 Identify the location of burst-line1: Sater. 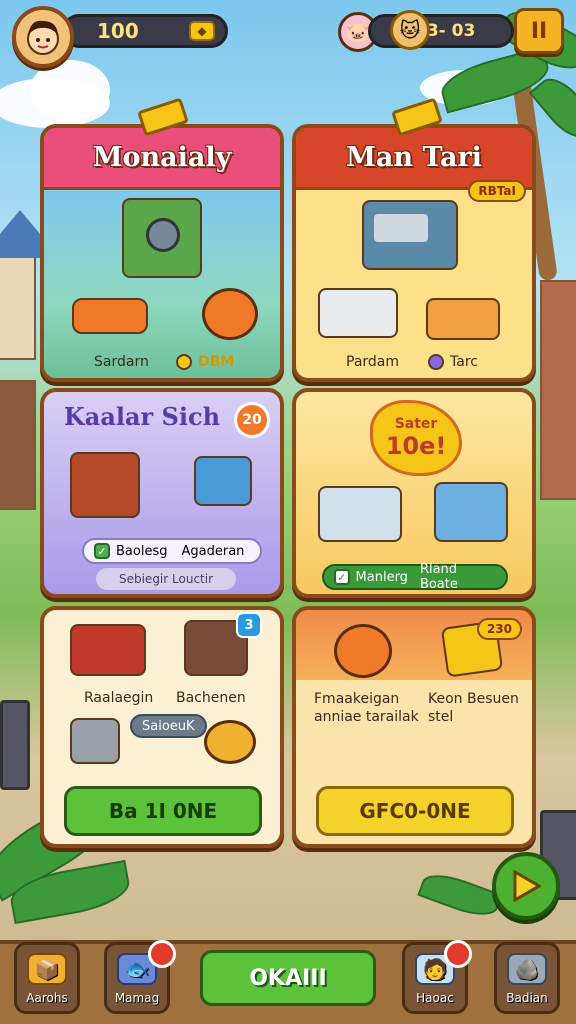
(416, 424).